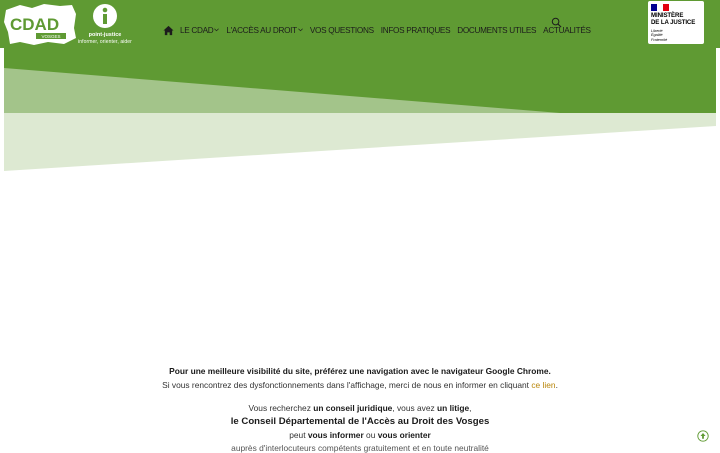 The height and width of the screenshot is (453, 720). What do you see at coordinates (353, 408) in the screenshot?
I see `intro-legal-advice: un conseil juridique` at bounding box center [353, 408].